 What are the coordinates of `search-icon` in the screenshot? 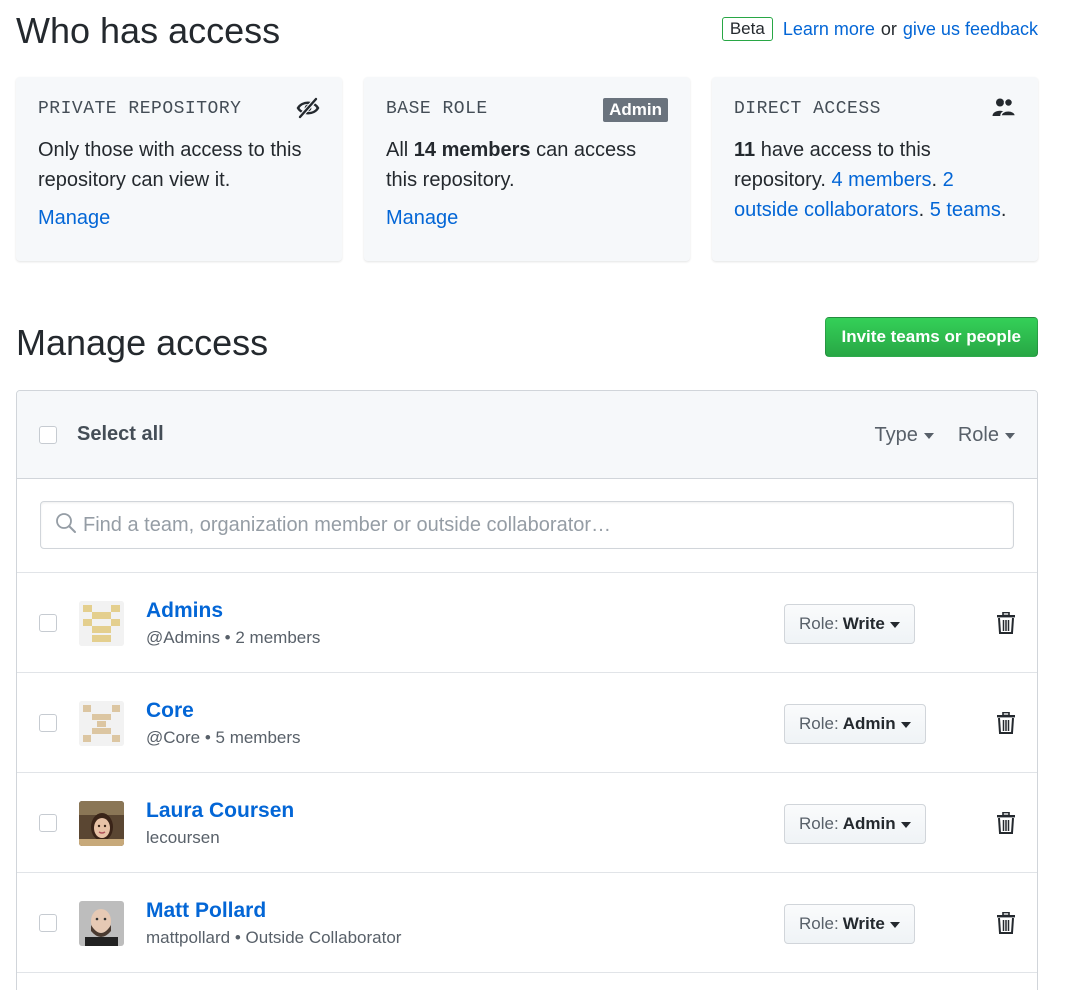 It's located at (66, 525).